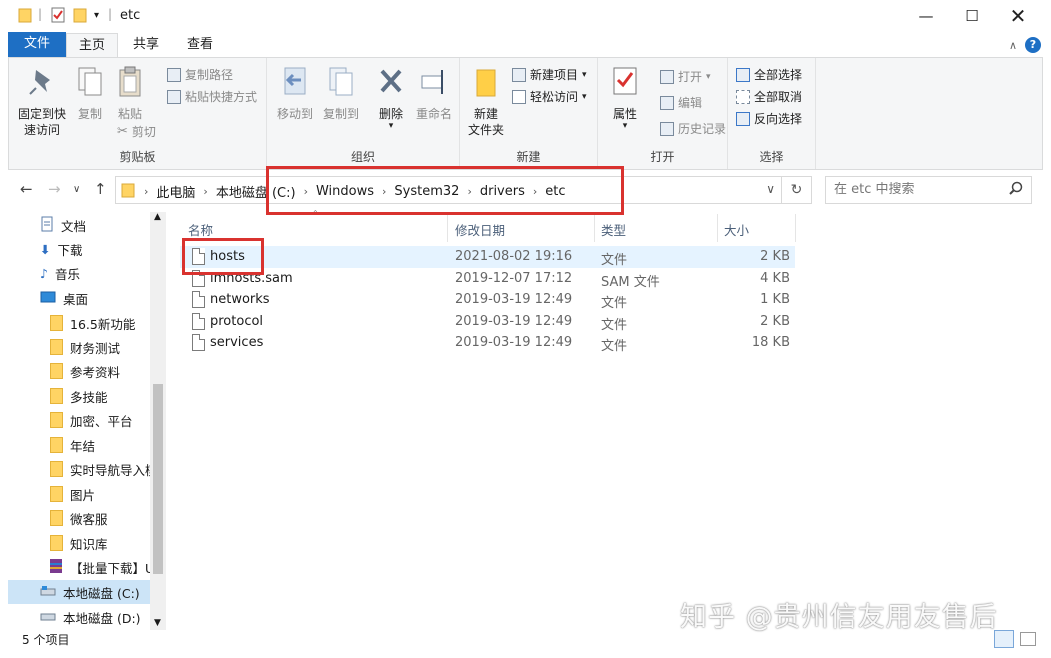 This screenshot has height=658, width=1051. Describe the element at coordinates (80, 617) in the screenshot. I see `sidebar-item-drive-d: 本地磁盘 (D:)` at that location.